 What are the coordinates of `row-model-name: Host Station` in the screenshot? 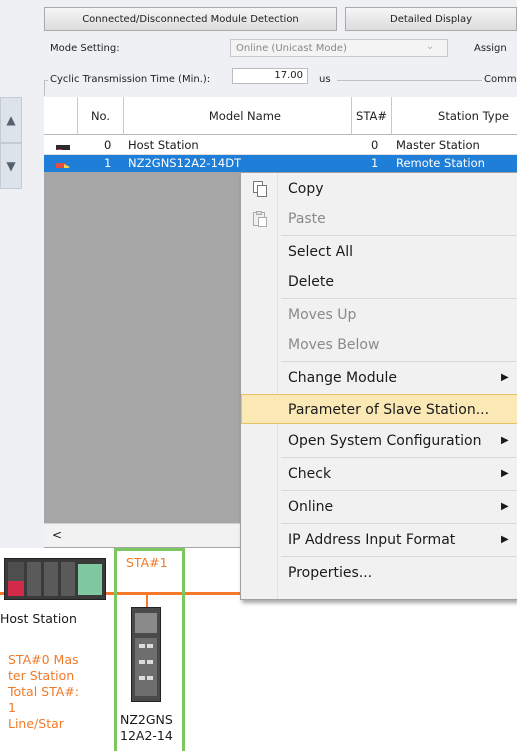 It's located at (163, 145).